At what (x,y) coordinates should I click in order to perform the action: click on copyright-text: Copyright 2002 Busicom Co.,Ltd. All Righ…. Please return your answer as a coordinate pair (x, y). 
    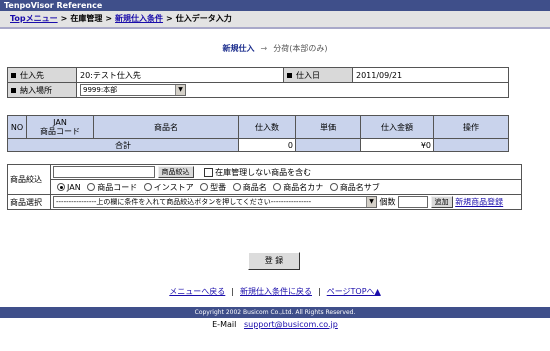
    Looking at the image, I should click on (275, 312).